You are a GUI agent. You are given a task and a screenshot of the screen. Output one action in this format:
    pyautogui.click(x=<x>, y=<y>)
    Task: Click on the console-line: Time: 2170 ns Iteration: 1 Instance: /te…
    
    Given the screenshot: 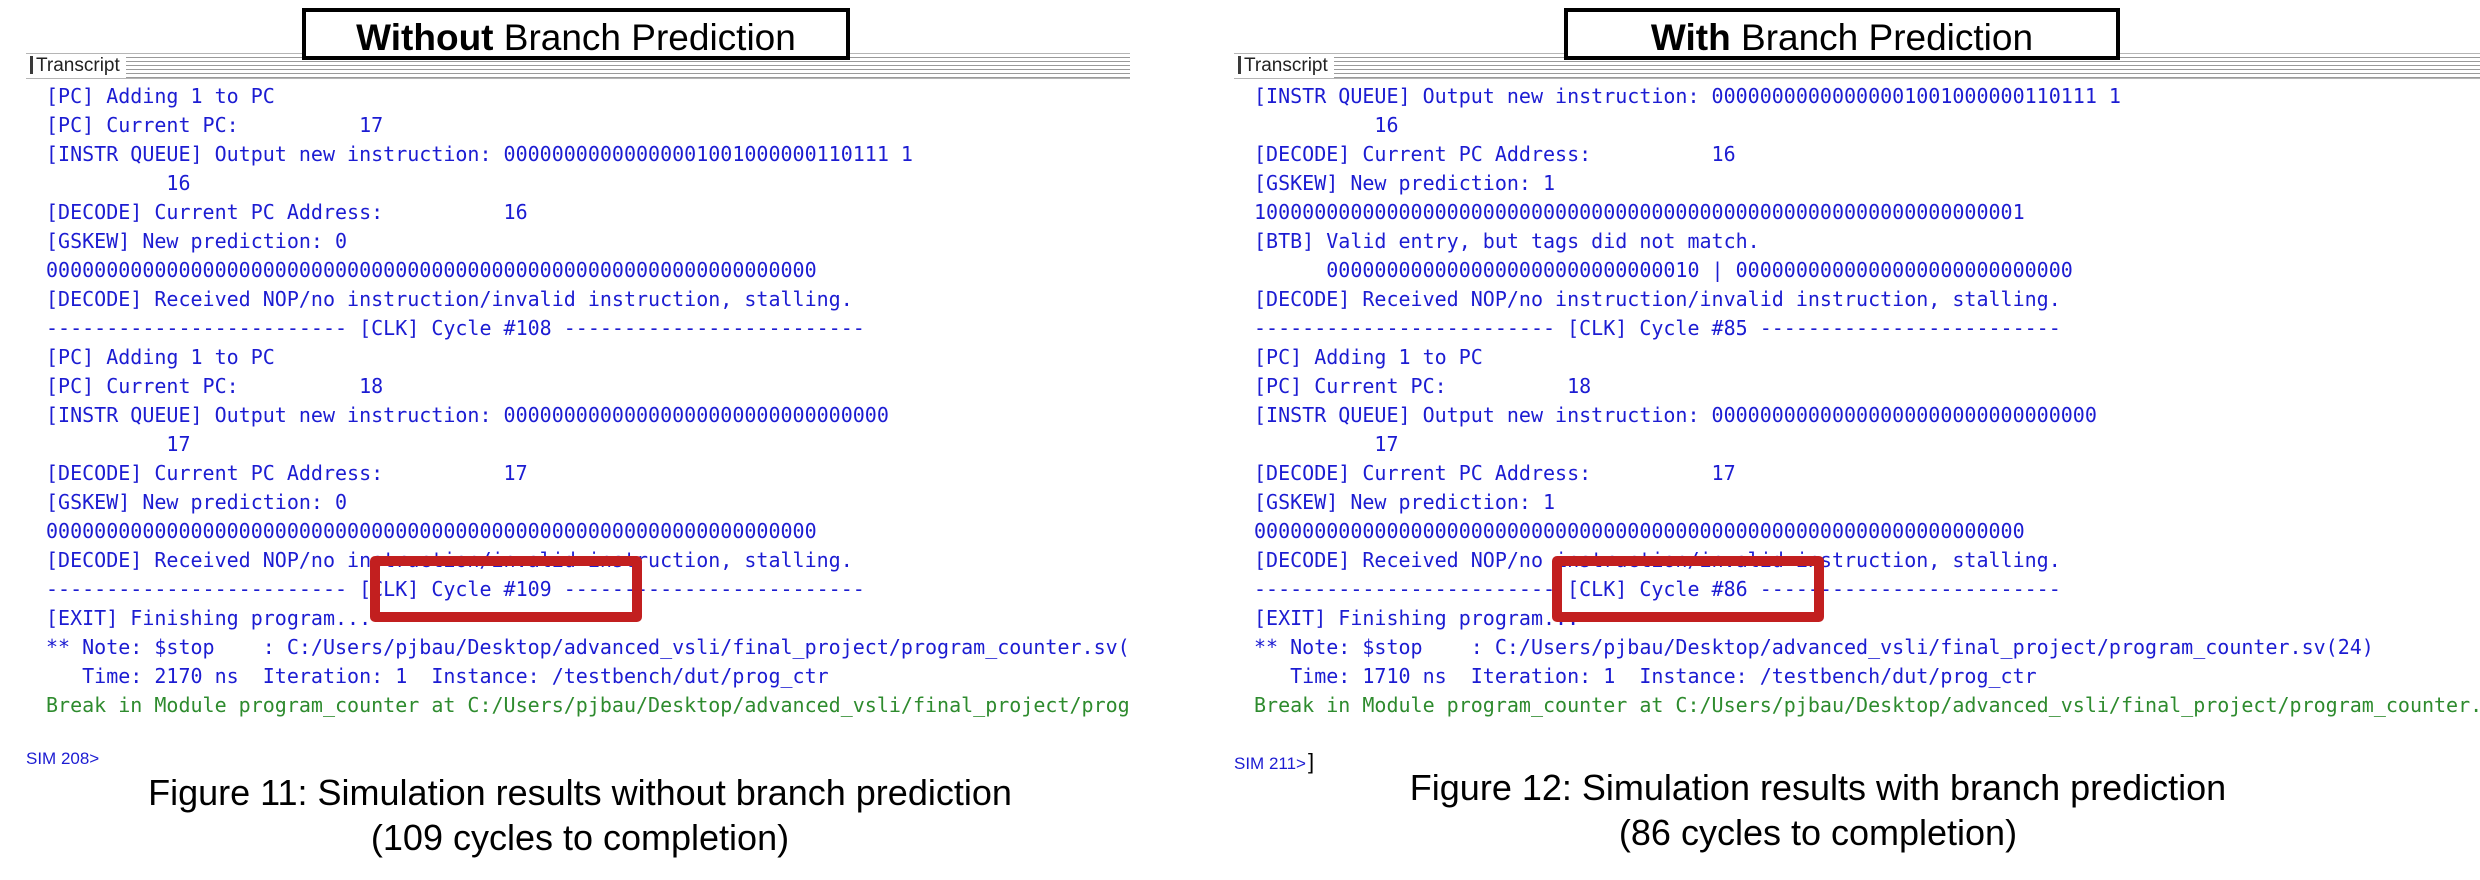 What is the action you would take?
    pyautogui.click(x=437, y=676)
    